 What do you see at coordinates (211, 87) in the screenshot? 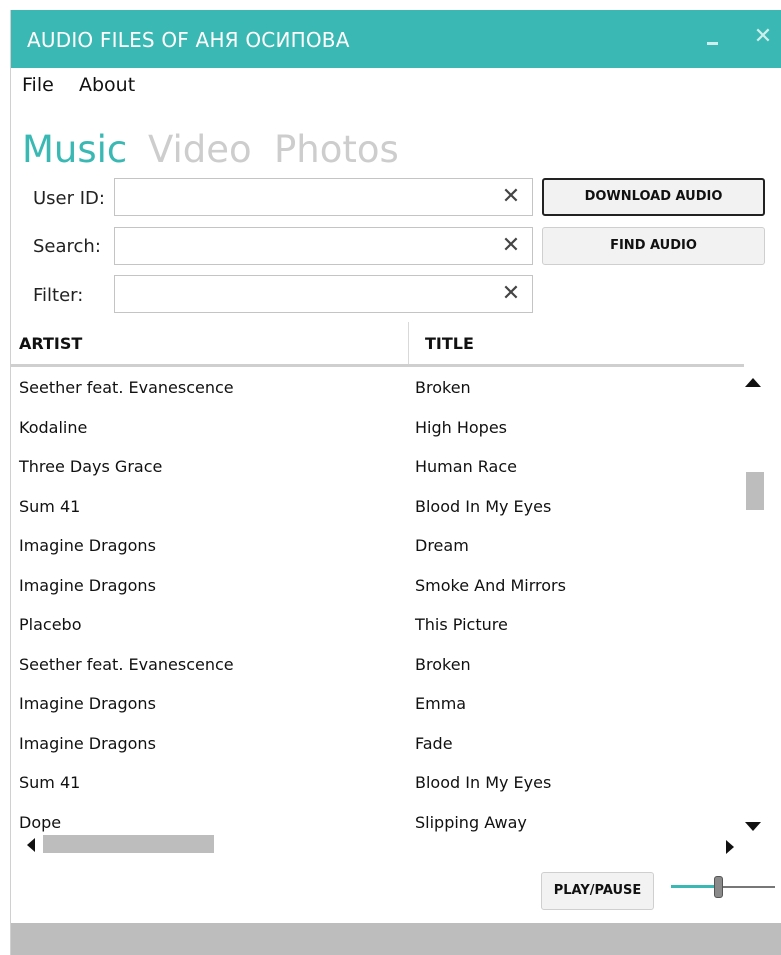
I see `menu-bar: File About` at bounding box center [211, 87].